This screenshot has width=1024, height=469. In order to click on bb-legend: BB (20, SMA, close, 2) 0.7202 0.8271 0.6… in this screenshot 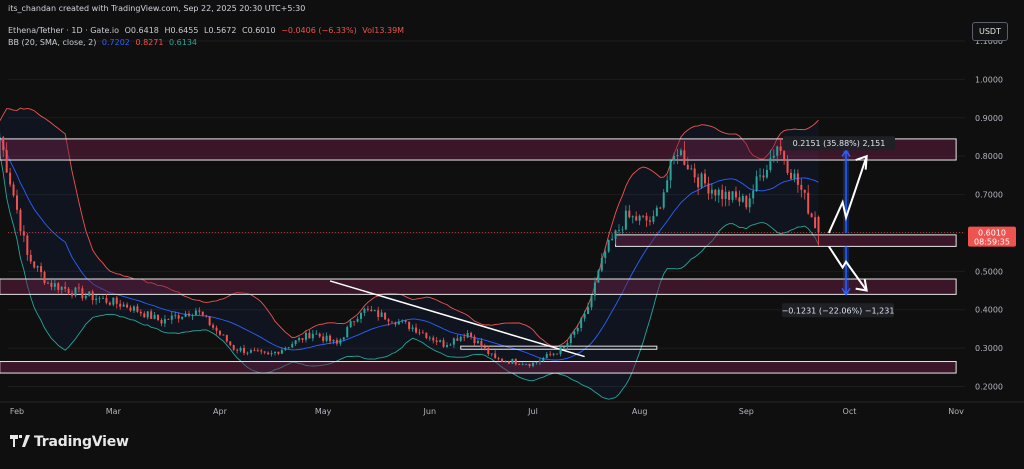, I will do `click(104, 42)`.